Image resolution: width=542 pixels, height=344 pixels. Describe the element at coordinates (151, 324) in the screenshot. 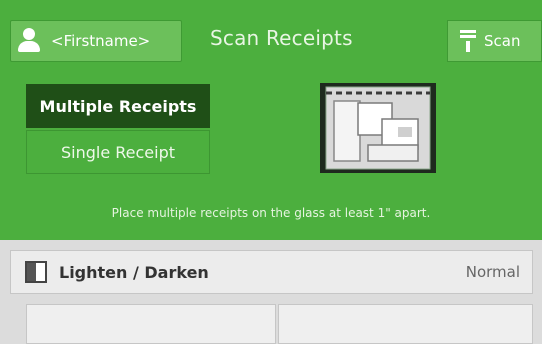

I see `bottom-left-button` at that location.